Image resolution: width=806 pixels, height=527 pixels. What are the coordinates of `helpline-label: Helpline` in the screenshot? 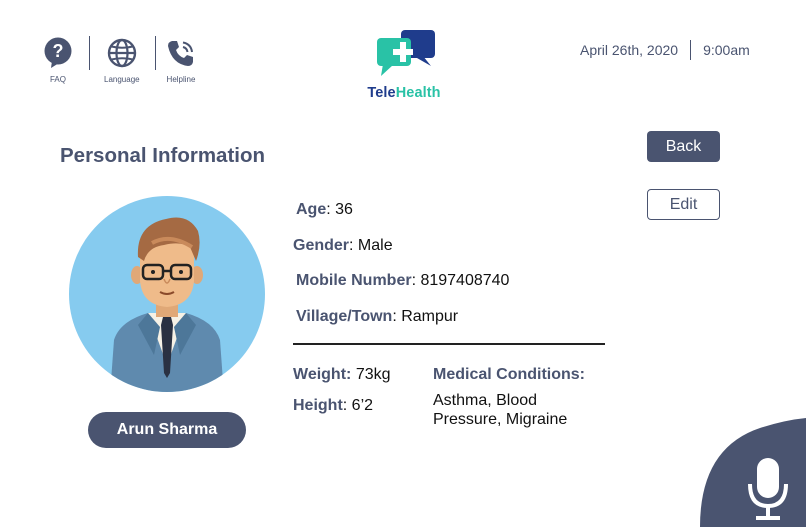 It's located at (181, 79).